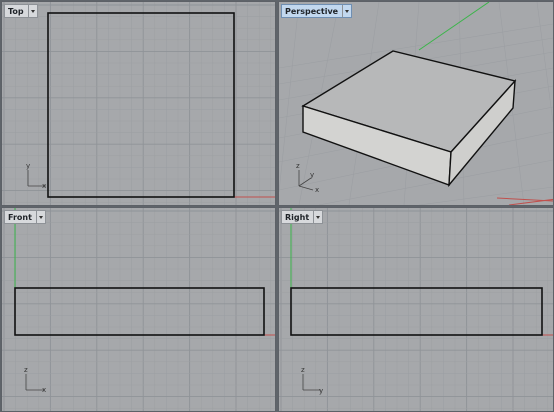  What do you see at coordinates (409, 119) in the screenshot?
I see `box-object` at bounding box center [409, 119].